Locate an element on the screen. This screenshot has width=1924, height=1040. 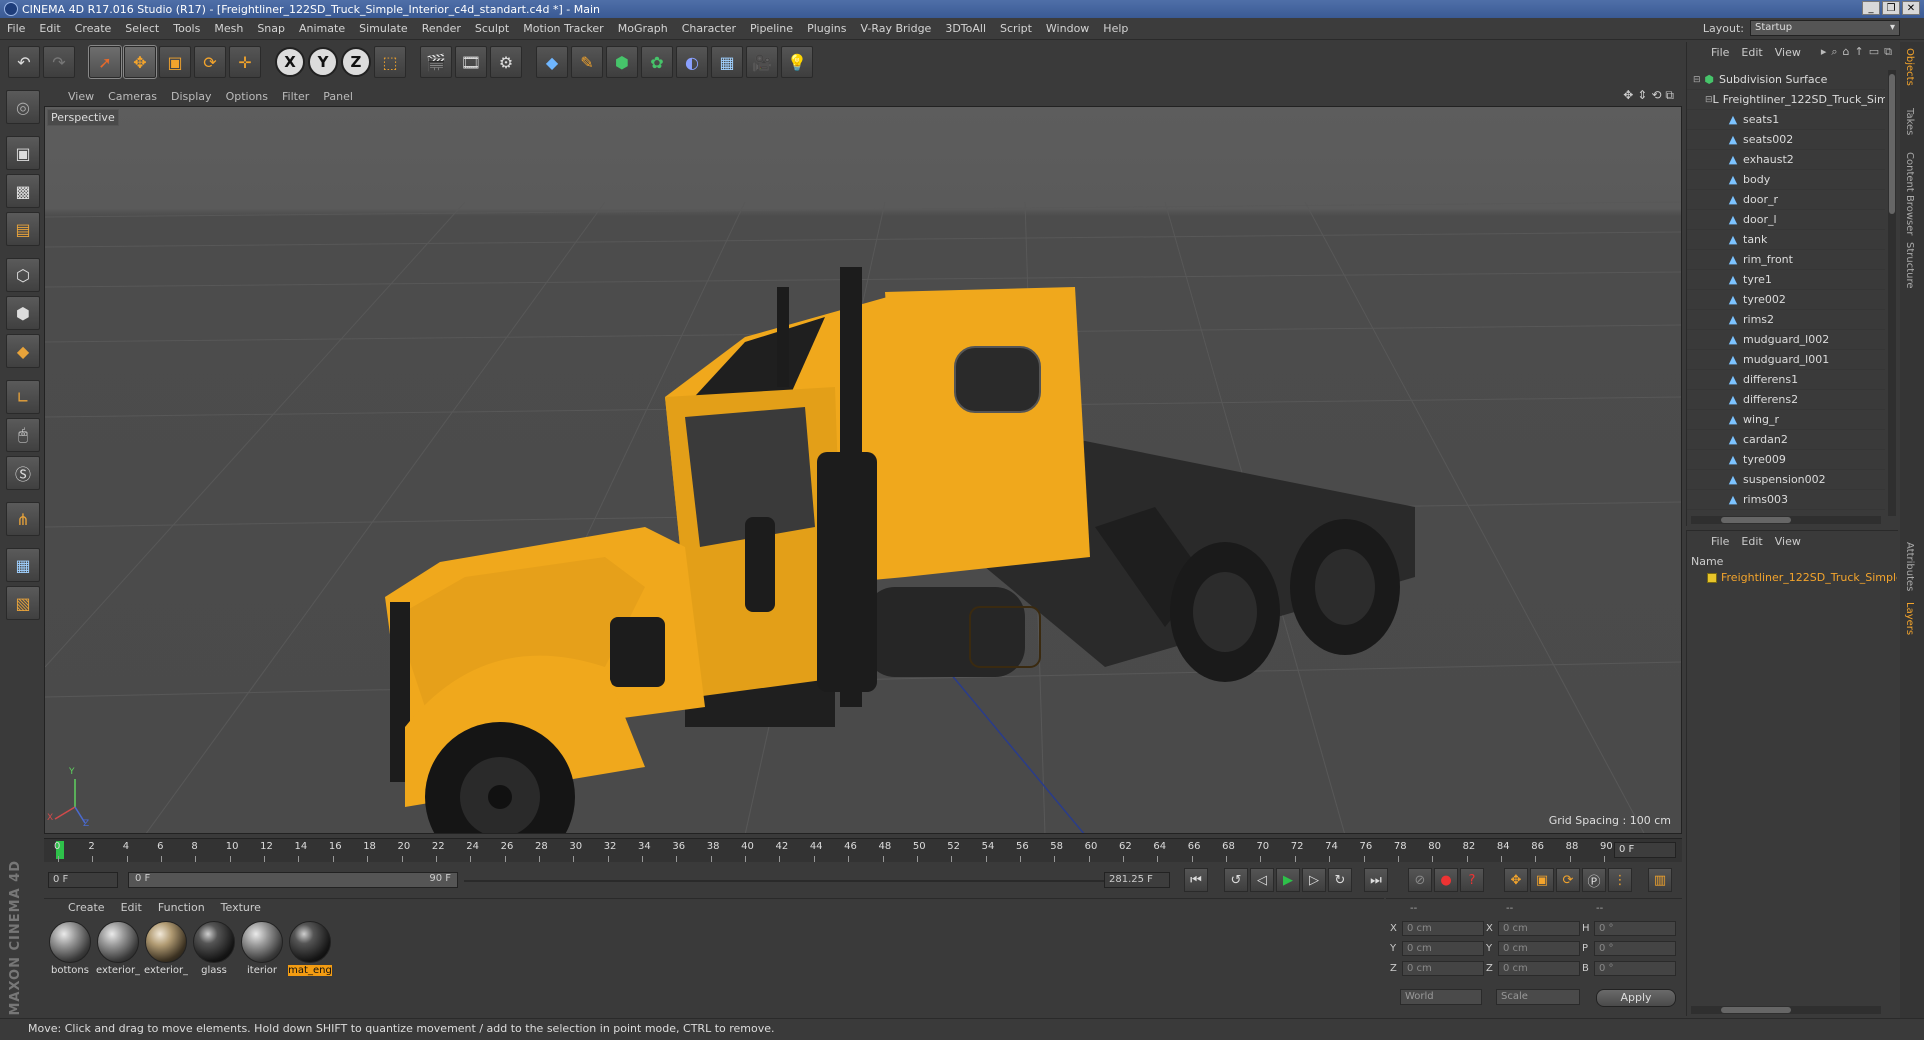
menu-file: File is located at coordinates (16, 28).